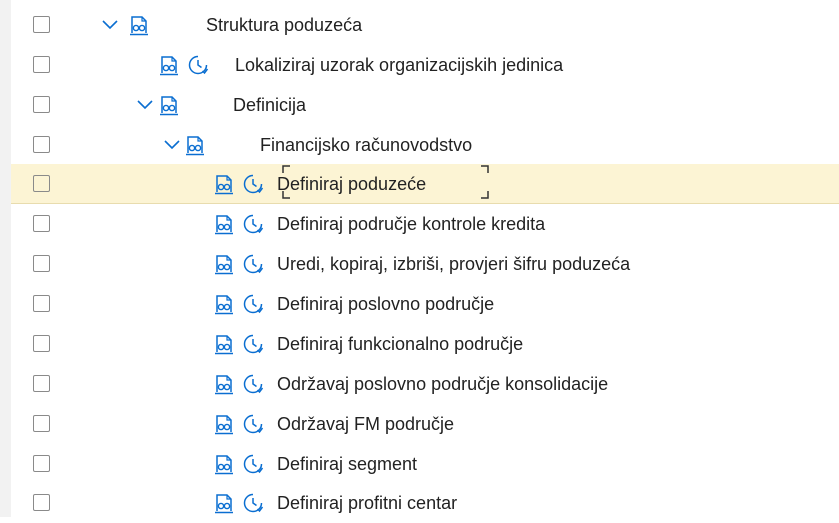 This screenshot has height=523, width=839. I want to click on tree-row: Održavaj poslovno područje konsolidacije, so click(425, 384).